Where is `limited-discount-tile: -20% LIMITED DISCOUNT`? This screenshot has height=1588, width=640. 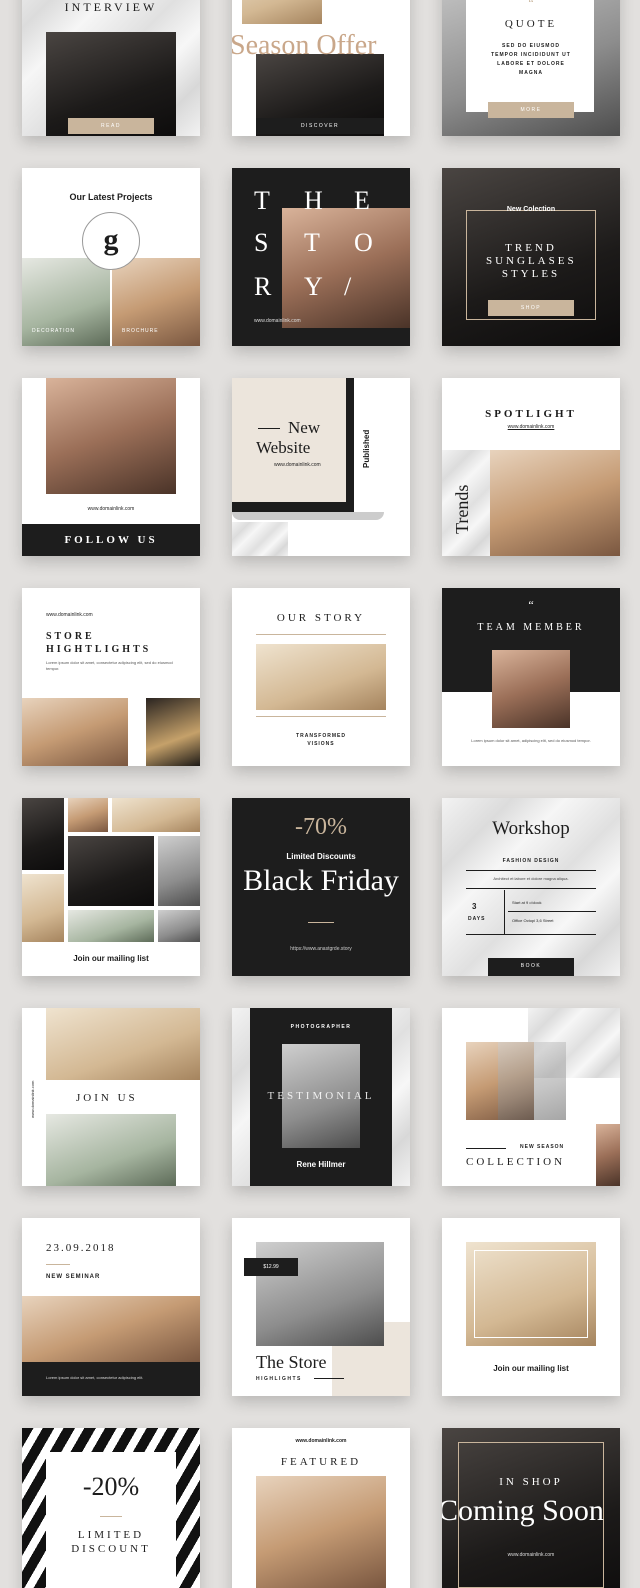 limited-discount-tile: -20% LIMITED DISCOUNT is located at coordinates (111, 1508).